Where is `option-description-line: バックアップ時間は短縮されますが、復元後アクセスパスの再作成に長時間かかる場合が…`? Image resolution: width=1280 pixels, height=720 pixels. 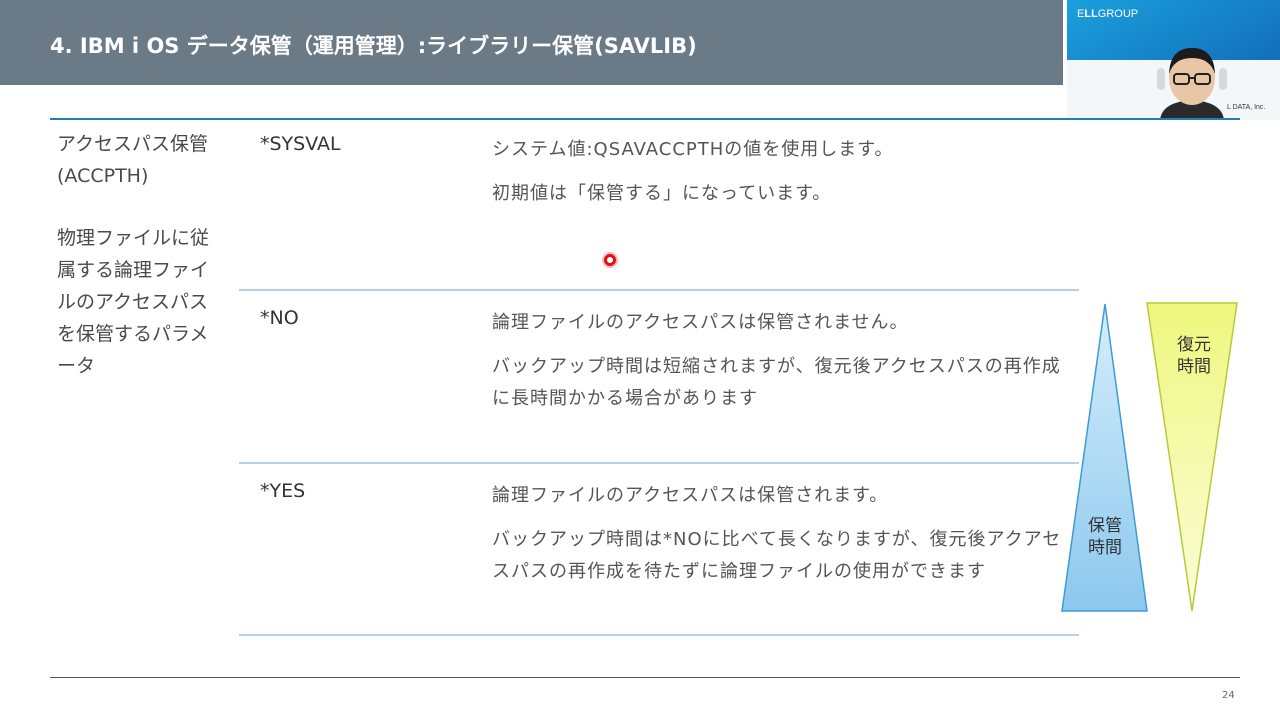 option-description-line: バックアップ時間は短縮されますが、復元後アクセスパスの再作成に長時間かかる場合が… is located at coordinates (776, 382).